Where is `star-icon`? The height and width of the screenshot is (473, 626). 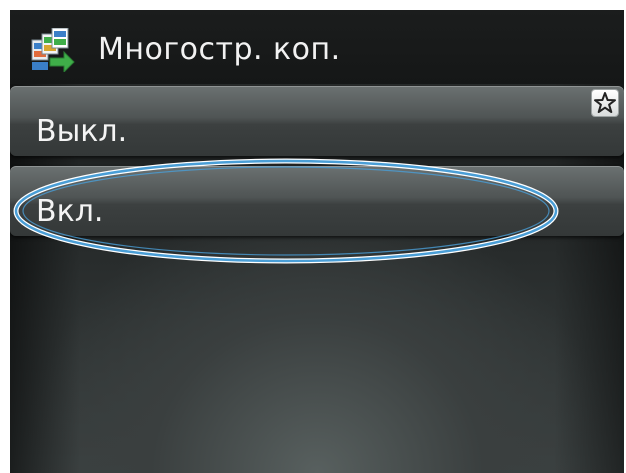 star-icon is located at coordinates (605, 103).